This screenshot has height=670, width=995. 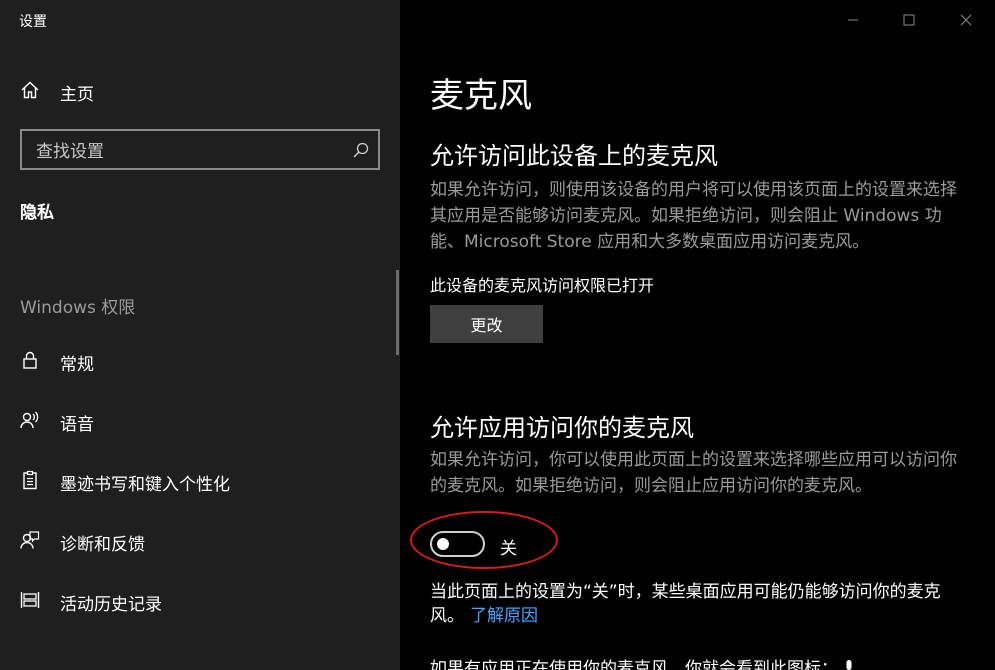 I want to click on maximize-icon, so click(x=909, y=20).